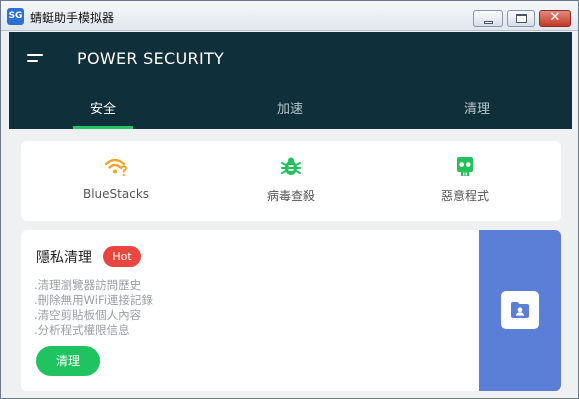  What do you see at coordinates (464, 196) in the screenshot?
I see `feature-label: 惡意程式` at bounding box center [464, 196].